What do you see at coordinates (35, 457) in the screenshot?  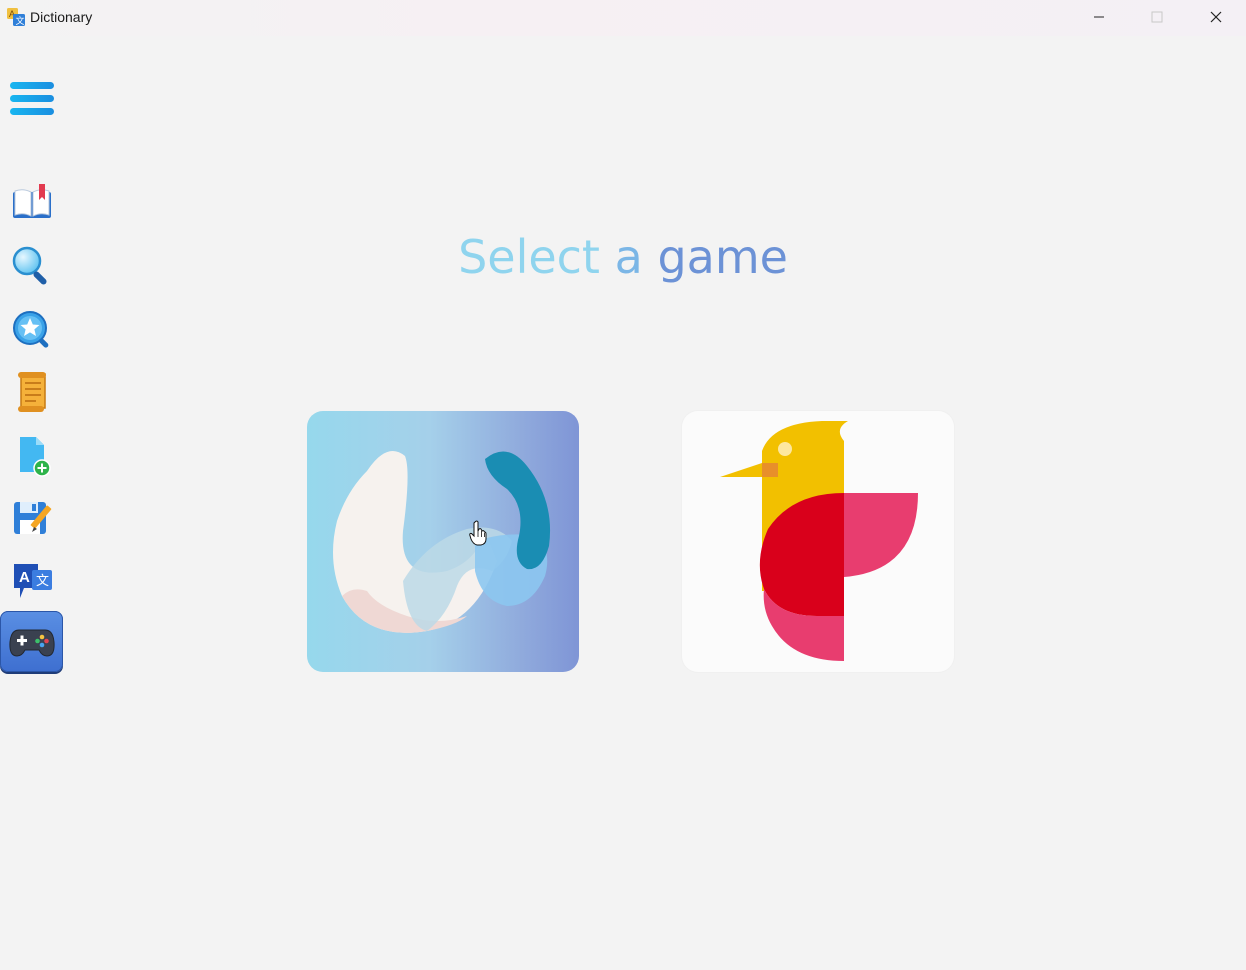 I see `add-file-icon` at bounding box center [35, 457].